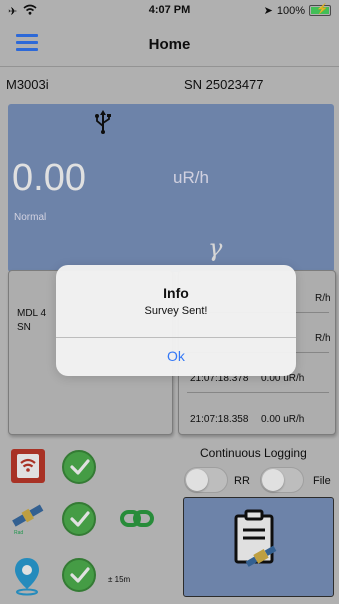  Describe the element at coordinates (176, 356) in the screenshot. I see `ok-button: Ok` at that location.